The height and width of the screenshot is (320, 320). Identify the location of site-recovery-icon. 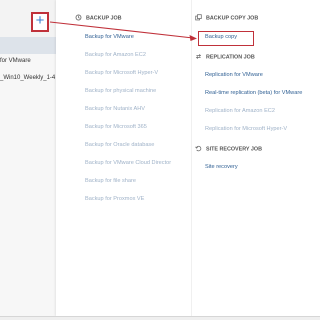
(198, 148).